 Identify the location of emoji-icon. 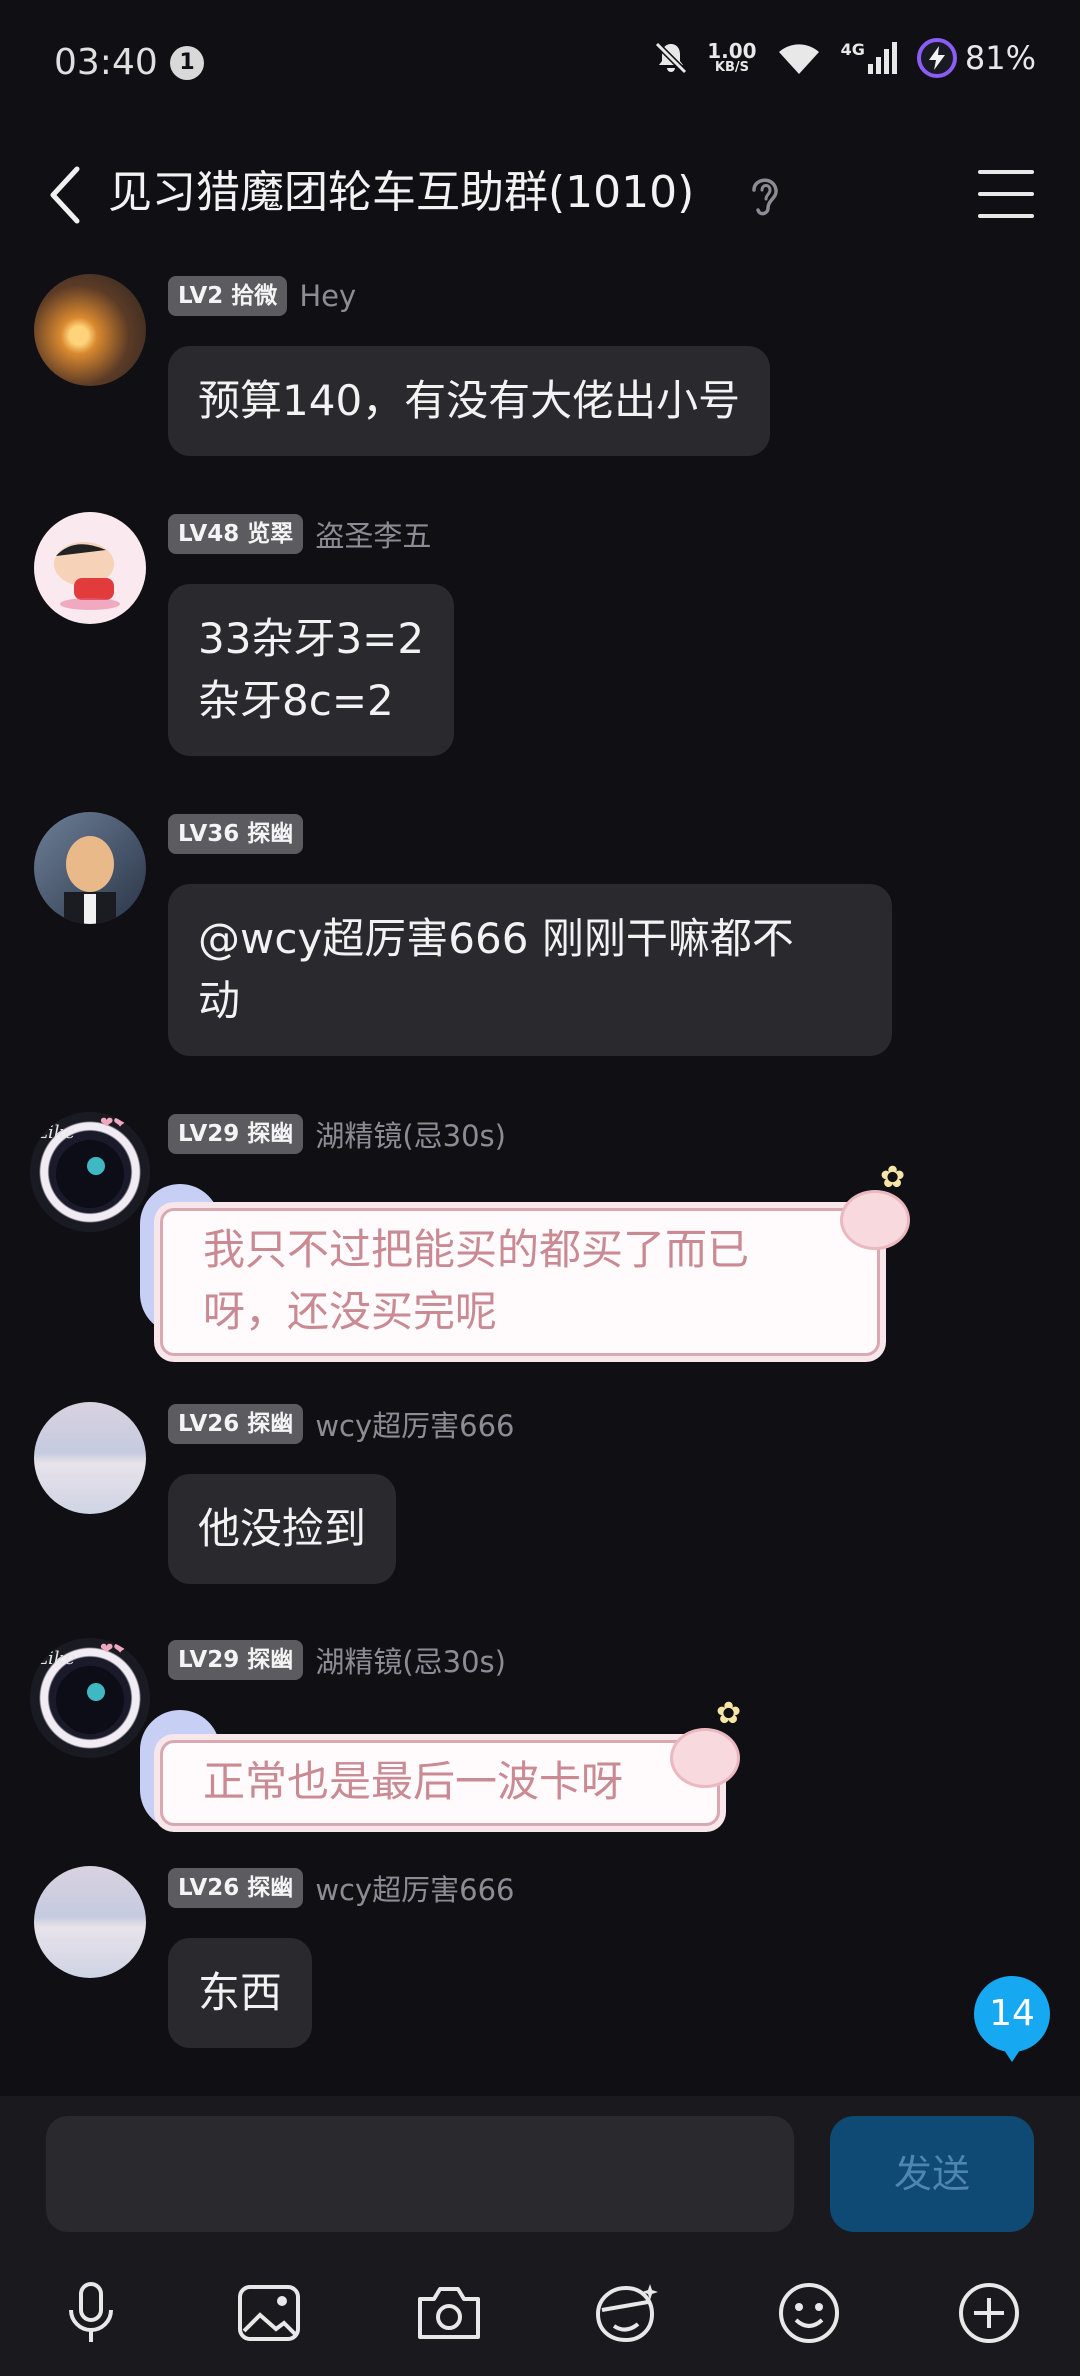
(809, 2313).